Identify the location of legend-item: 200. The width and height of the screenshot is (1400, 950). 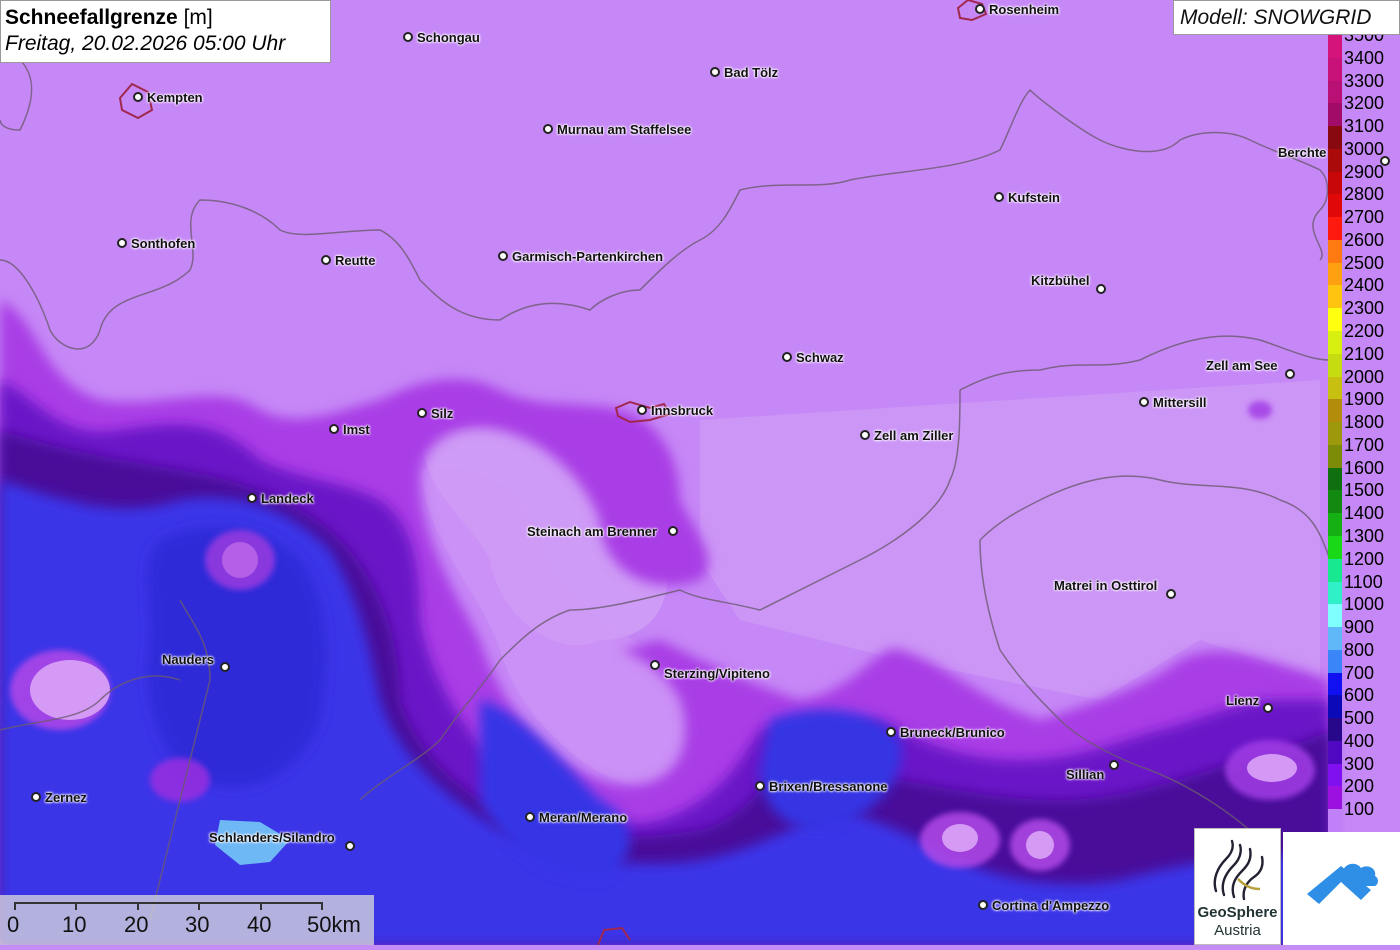
(1364, 792).